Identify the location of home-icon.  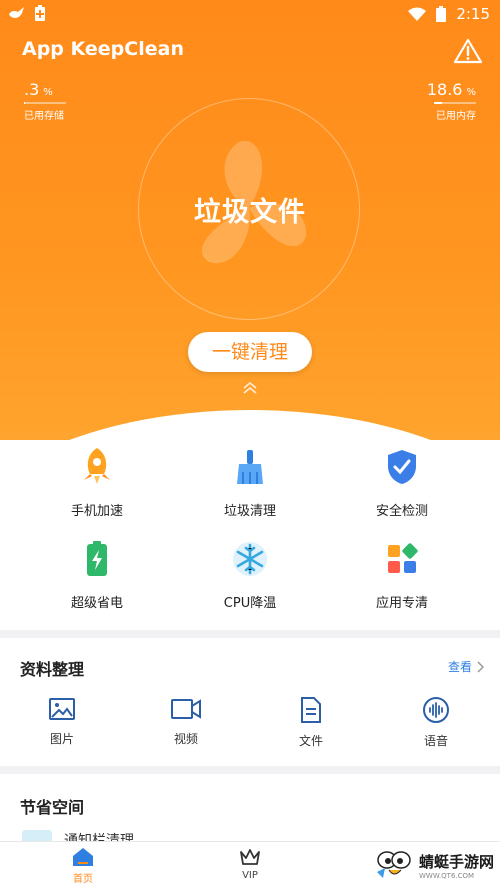
(83, 857).